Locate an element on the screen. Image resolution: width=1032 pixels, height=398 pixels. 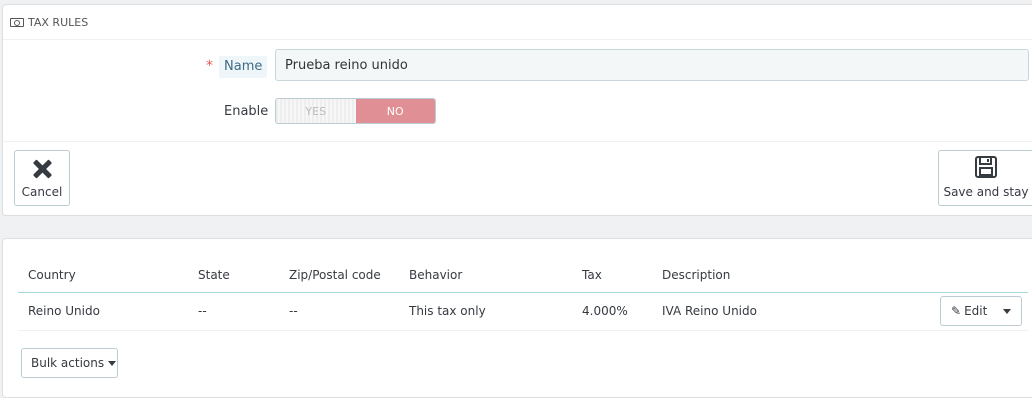
save-icon is located at coordinates (986, 167).